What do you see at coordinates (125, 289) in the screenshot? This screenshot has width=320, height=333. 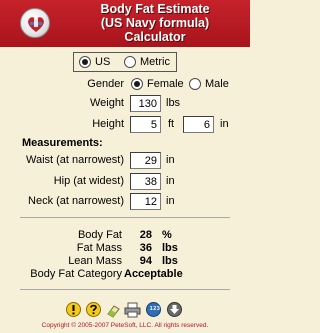 I see `divider-bottom` at bounding box center [125, 289].